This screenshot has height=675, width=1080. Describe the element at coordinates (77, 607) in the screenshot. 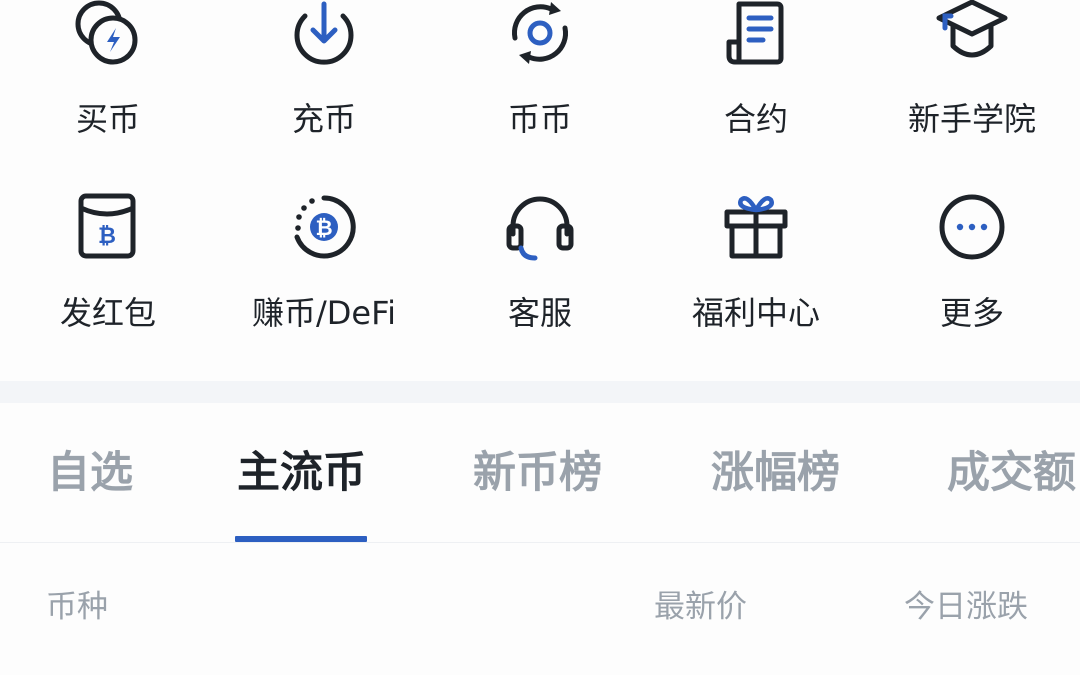

I see `column-header-coin: 币种` at that location.